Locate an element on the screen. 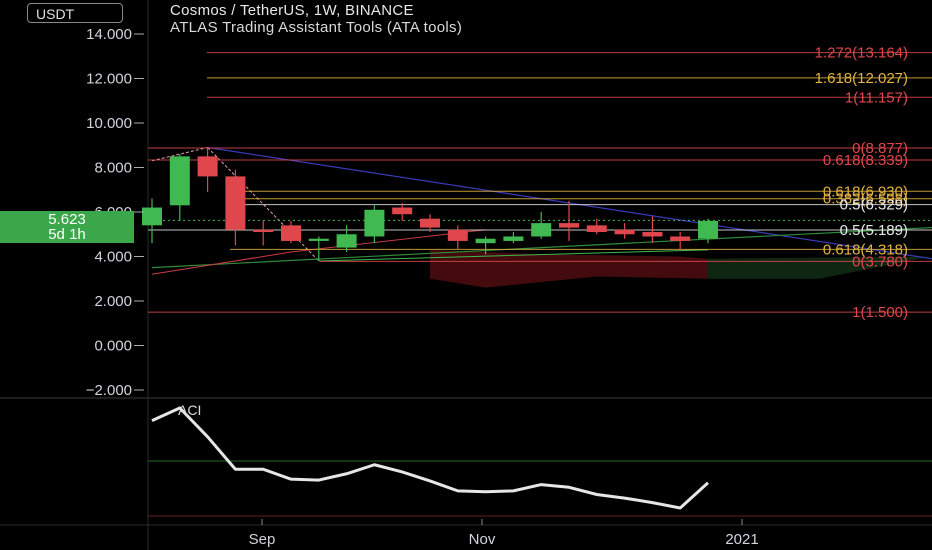  y-tick-label: 8.000 is located at coordinates (113, 168).